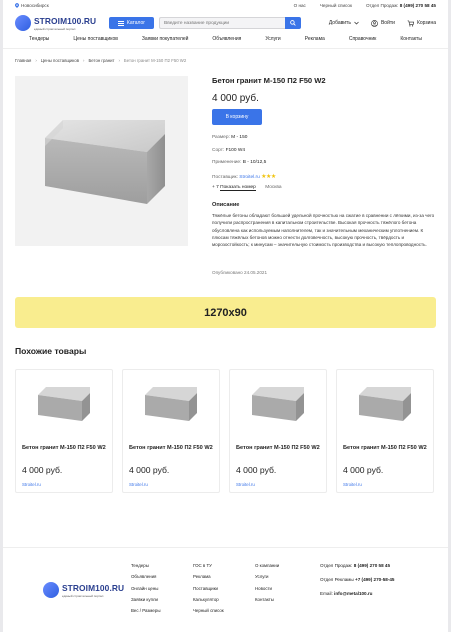  Describe the element at coordinates (101, 161) in the screenshot. I see `product-image` at that location.